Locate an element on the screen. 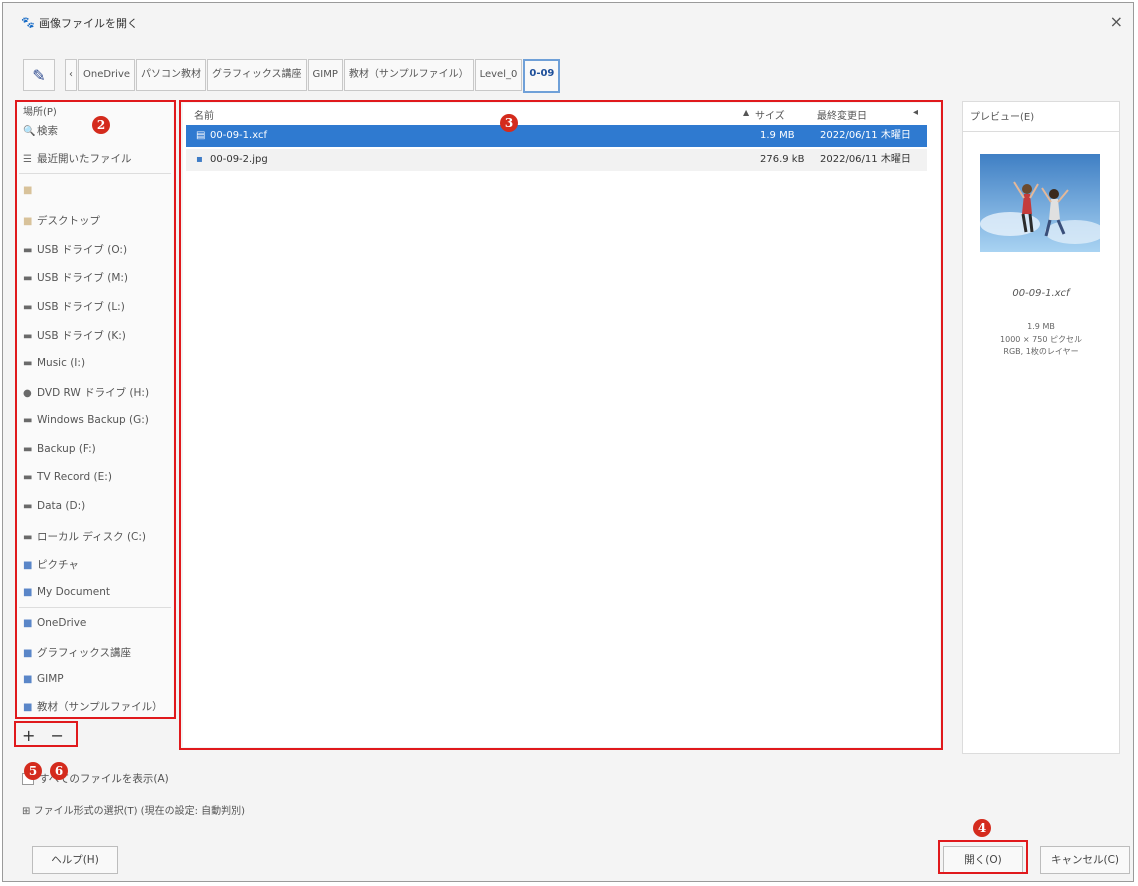  place-label: ローカル ディスク (C:) is located at coordinates (92, 537).